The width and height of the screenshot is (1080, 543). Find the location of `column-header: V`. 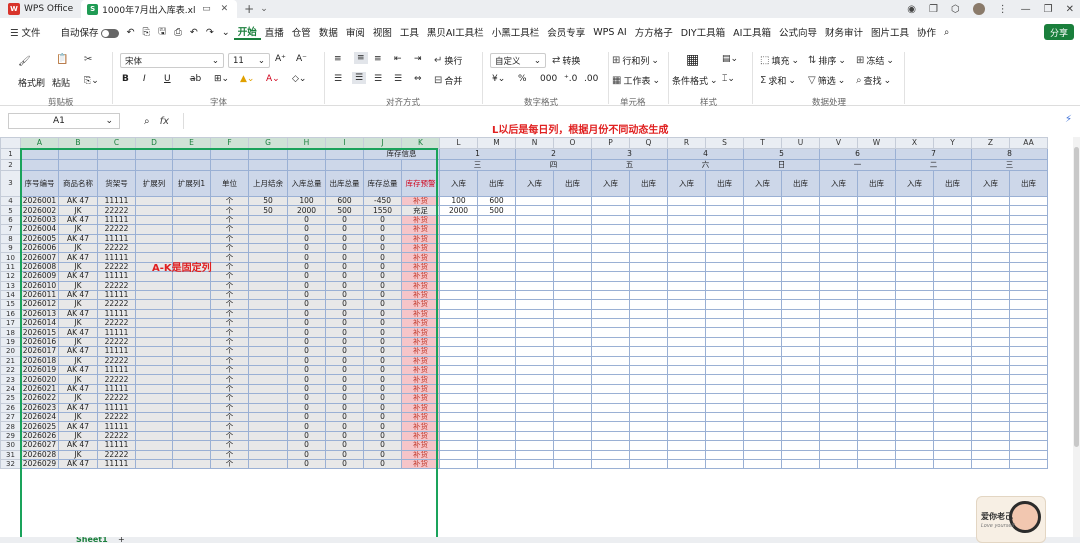

column-header: V is located at coordinates (838, 143).